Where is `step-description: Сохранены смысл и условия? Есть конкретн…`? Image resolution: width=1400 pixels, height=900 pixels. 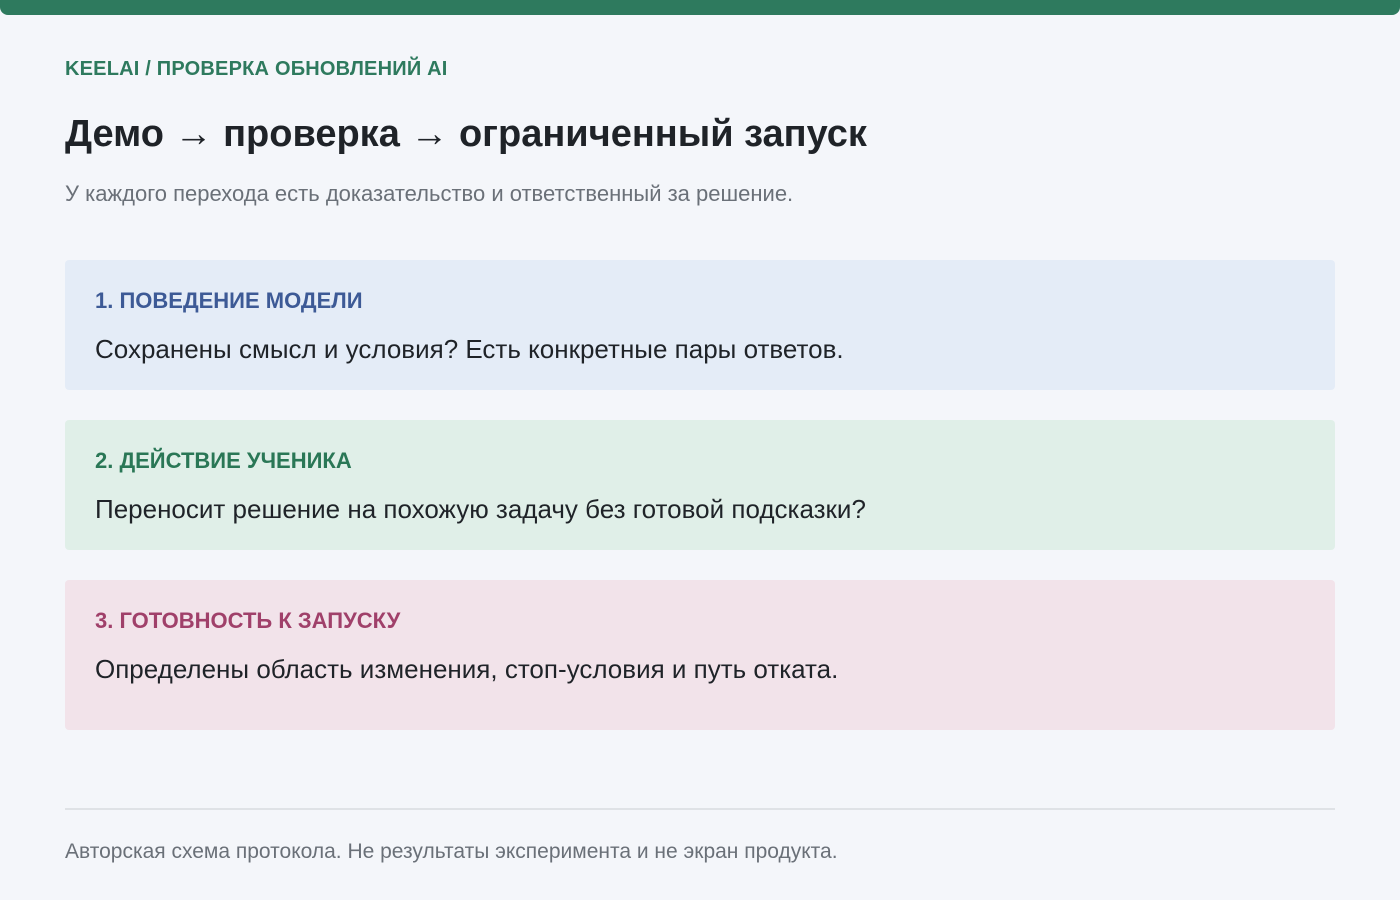
step-description: Сохранены смысл и условия? Есть конкретн… is located at coordinates (469, 349).